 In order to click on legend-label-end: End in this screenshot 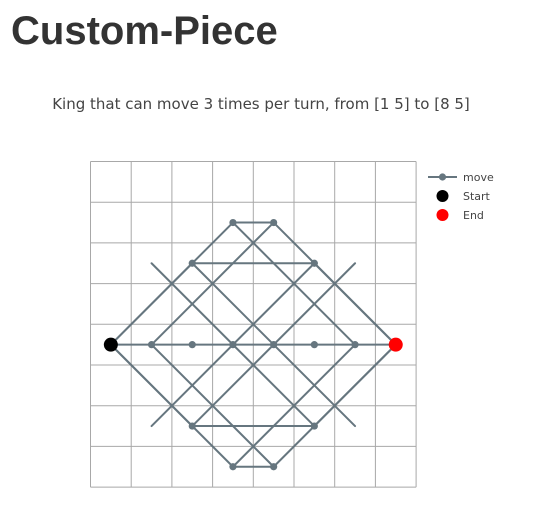, I will do `click(473, 215)`.